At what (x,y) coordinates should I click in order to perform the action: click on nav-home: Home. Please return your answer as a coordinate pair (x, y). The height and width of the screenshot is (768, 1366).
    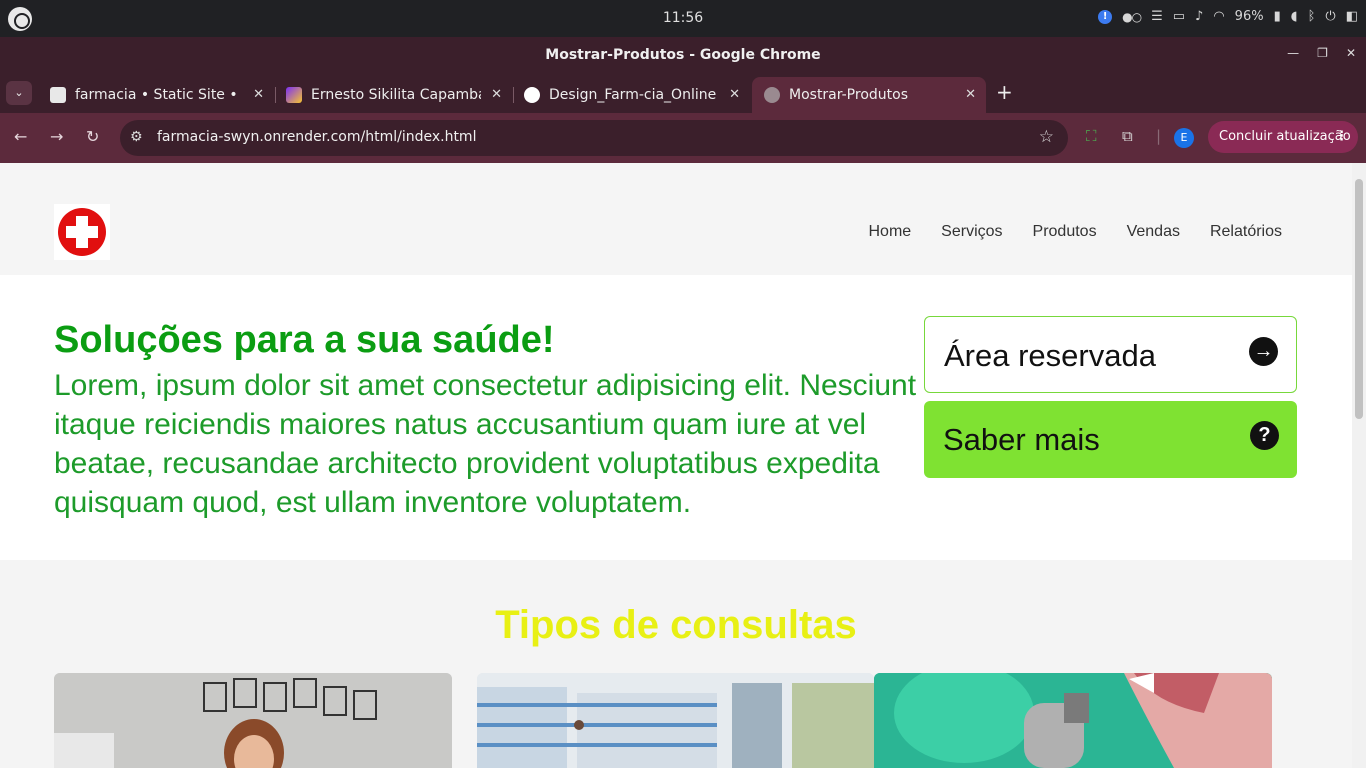
    Looking at the image, I should click on (889, 232).